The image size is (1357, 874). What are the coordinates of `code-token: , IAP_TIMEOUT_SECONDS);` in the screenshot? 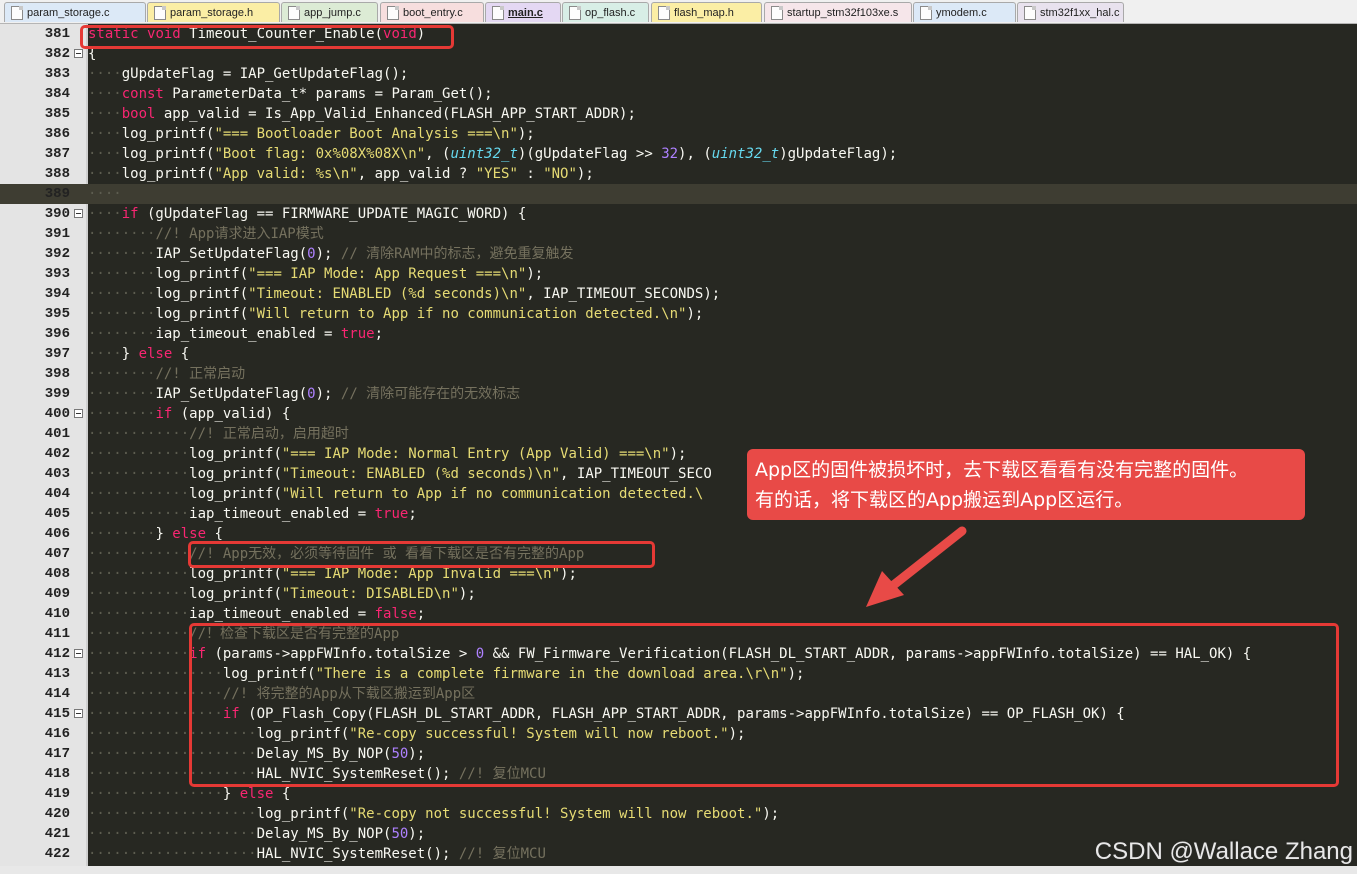 It's located at (623, 294).